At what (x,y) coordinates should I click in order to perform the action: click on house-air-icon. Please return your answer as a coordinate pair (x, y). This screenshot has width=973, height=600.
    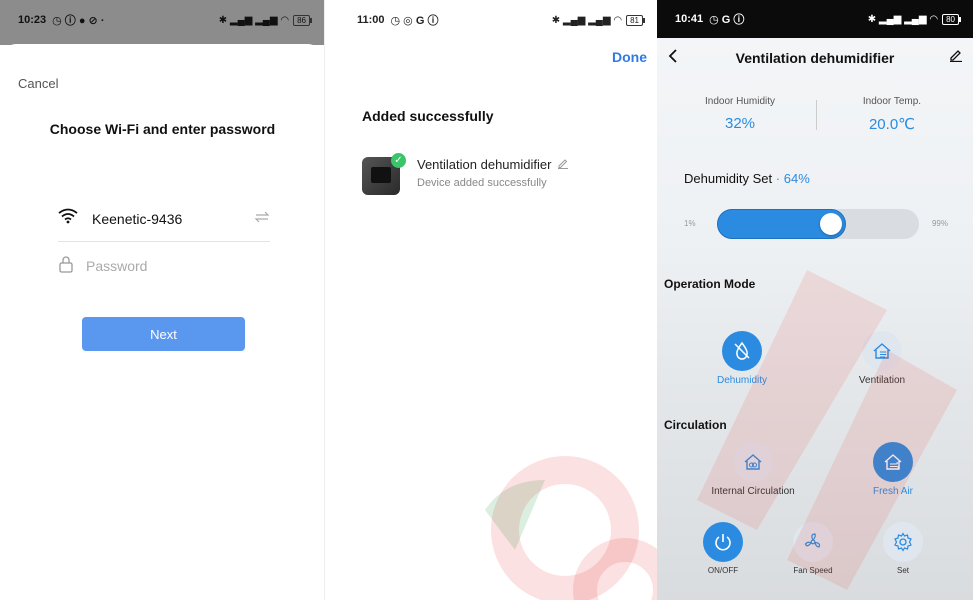
    Looking at the image, I should click on (893, 462).